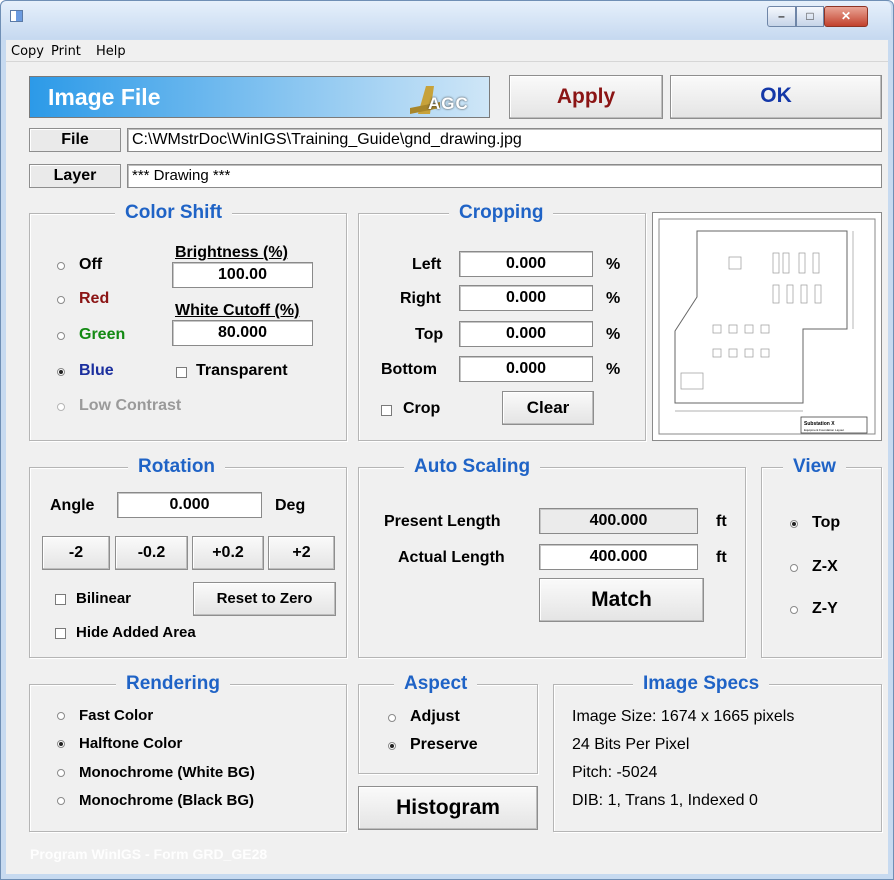 The width and height of the screenshot is (894, 880). What do you see at coordinates (846, 16) in the screenshot?
I see `close-button: ✕` at bounding box center [846, 16].